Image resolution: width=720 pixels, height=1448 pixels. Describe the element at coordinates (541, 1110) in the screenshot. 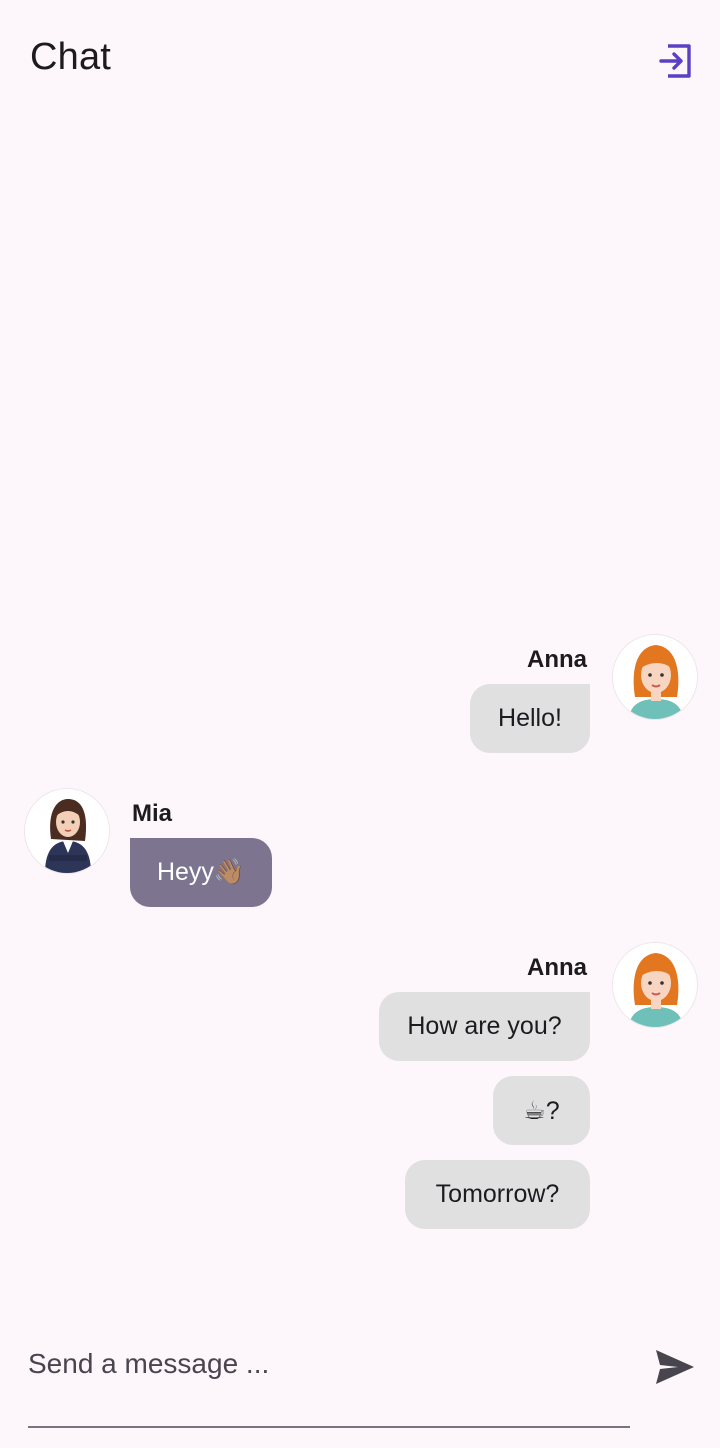

I see `message-bubble: ☕?` at that location.